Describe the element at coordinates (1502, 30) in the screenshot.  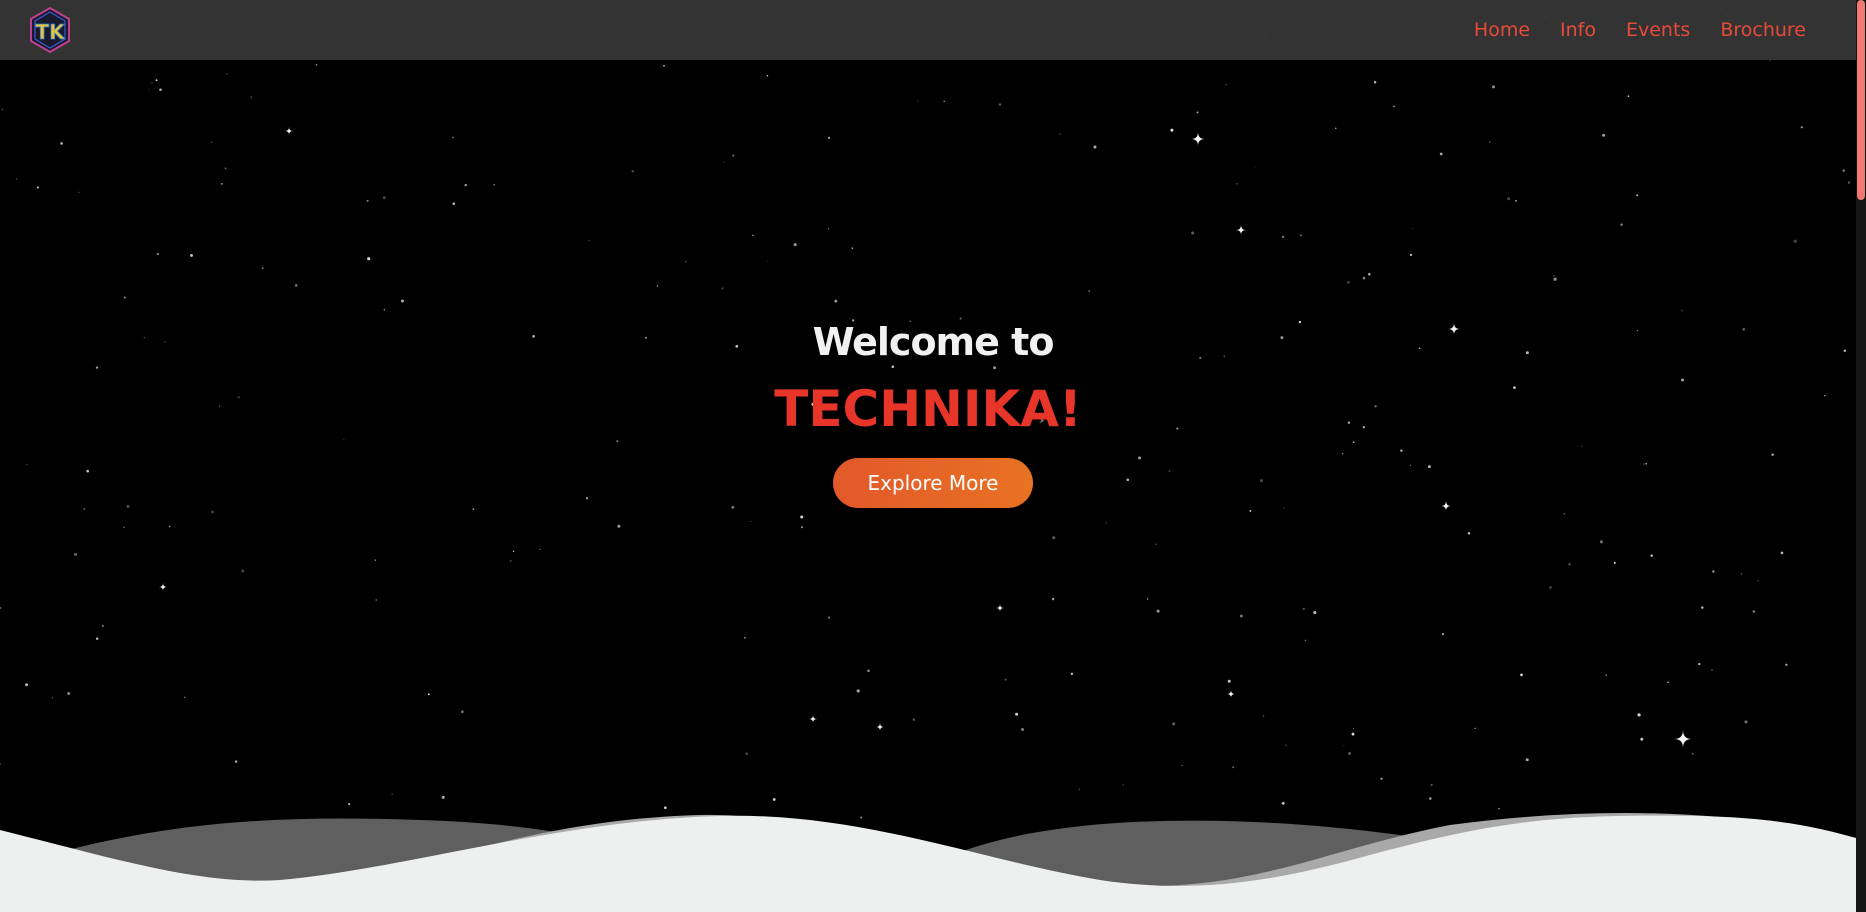
I see `nav-link-home: Home` at that location.